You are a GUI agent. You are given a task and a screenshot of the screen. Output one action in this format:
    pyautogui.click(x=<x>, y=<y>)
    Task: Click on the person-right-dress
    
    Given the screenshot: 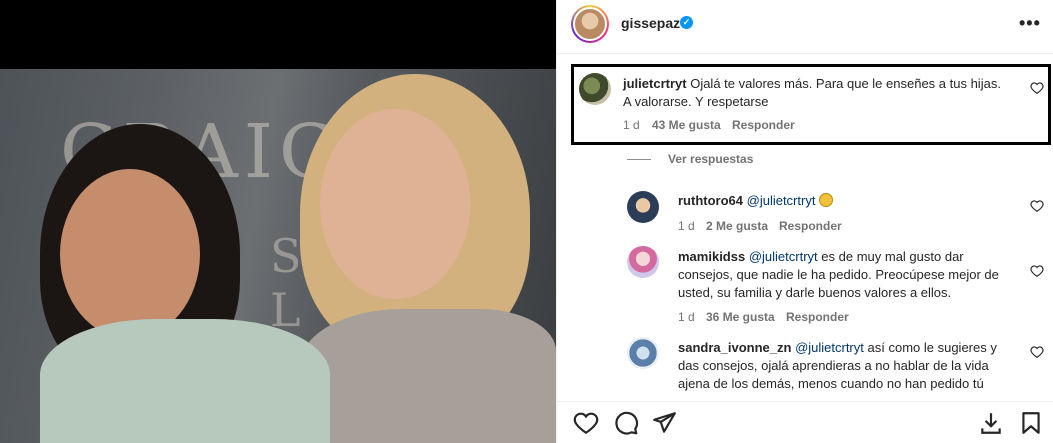 What is the action you would take?
    pyautogui.click(x=428, y=376)
    